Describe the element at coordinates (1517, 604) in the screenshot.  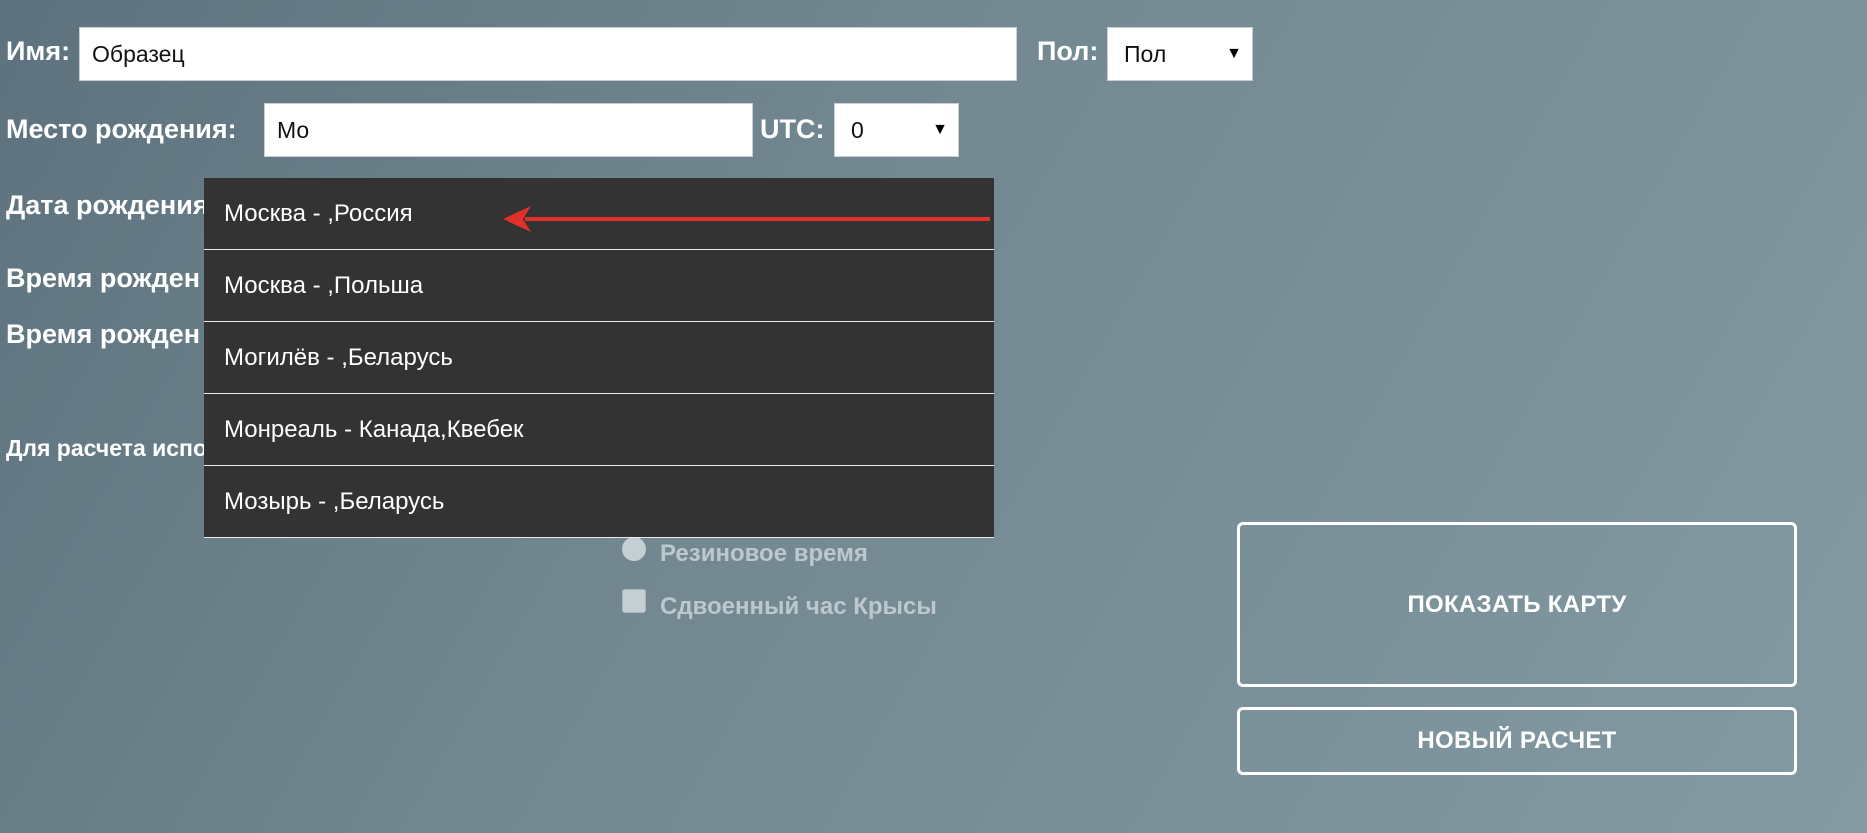
I see `show-map-button: ПОКАЗАТЬ КАРТУ` at that location.